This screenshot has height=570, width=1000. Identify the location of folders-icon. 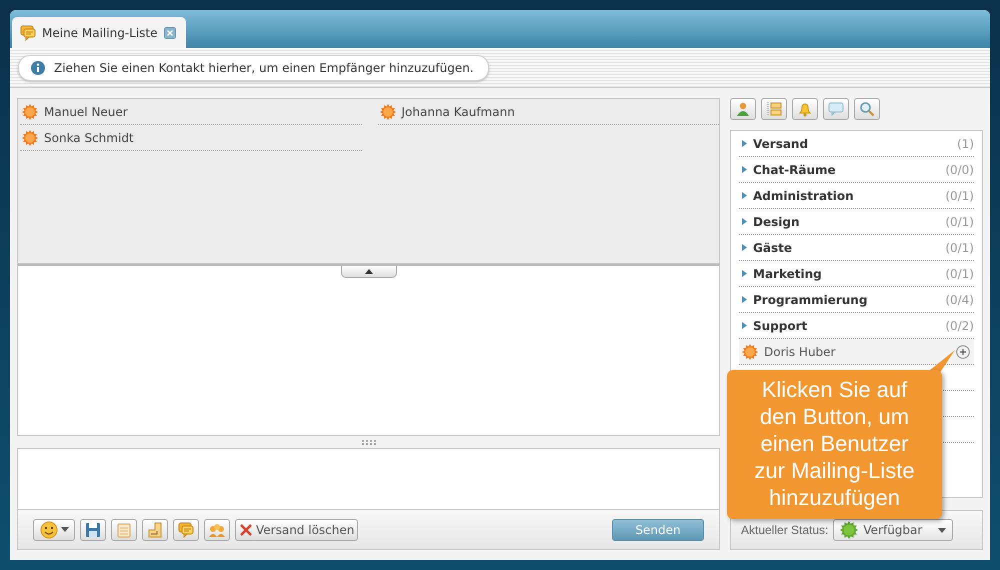
(774, 109).